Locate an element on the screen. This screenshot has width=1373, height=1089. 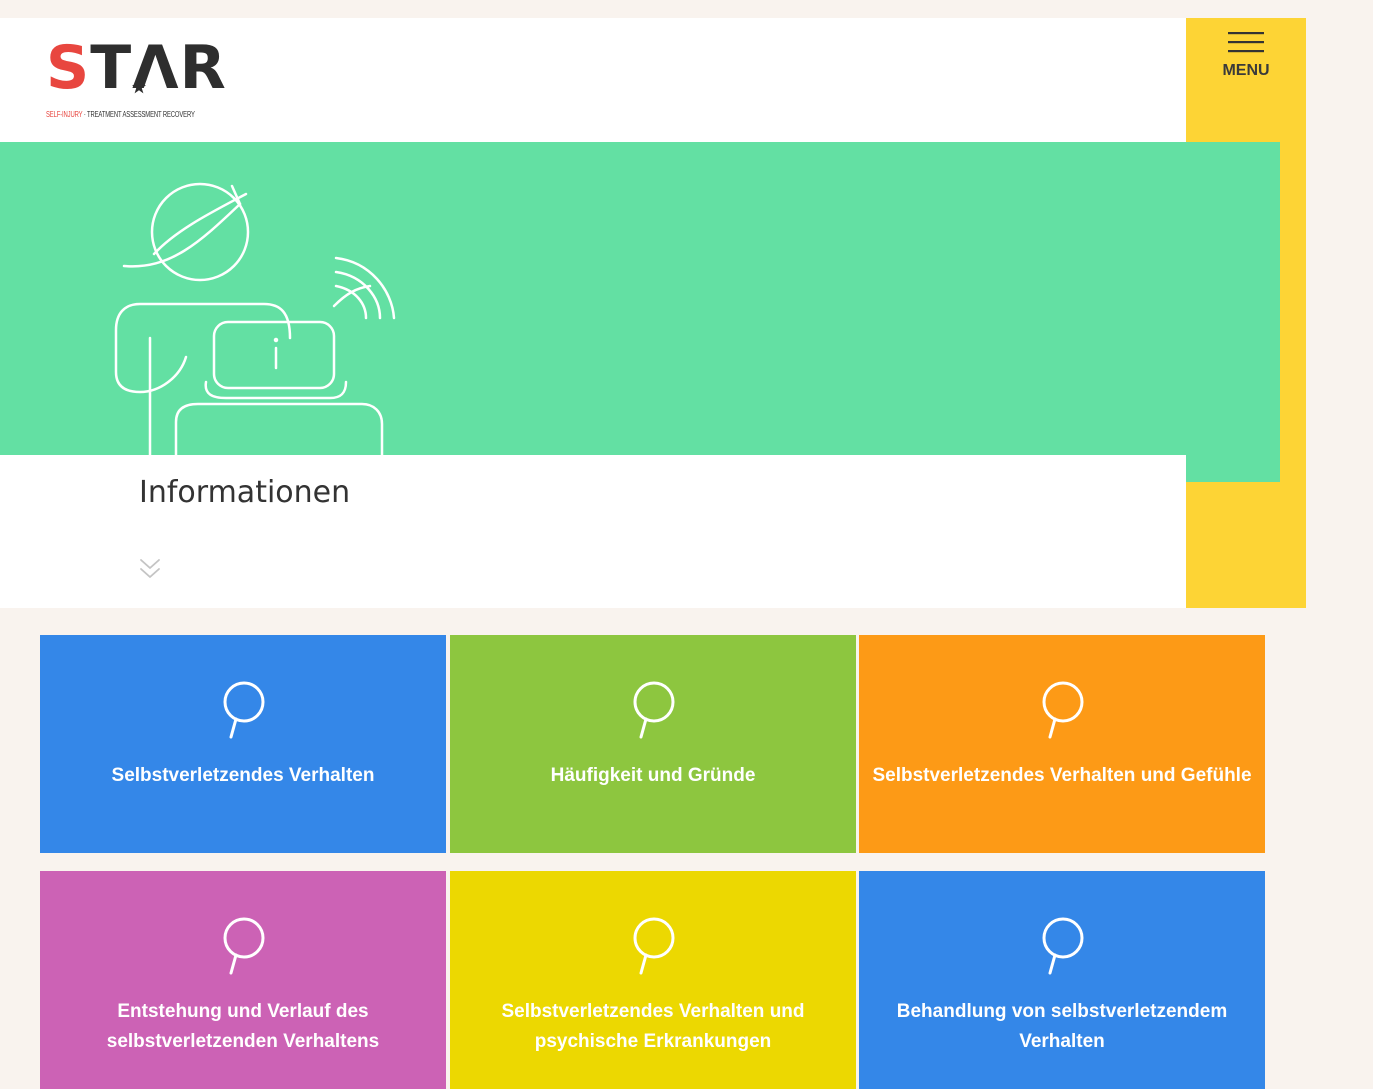
title-panel: Informationen is located at coordinates (593, 531).